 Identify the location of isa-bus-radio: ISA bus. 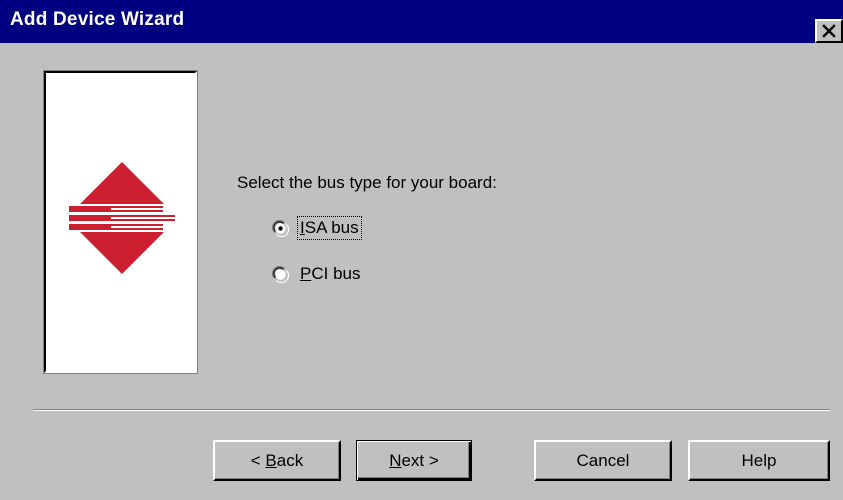
(316, 228).